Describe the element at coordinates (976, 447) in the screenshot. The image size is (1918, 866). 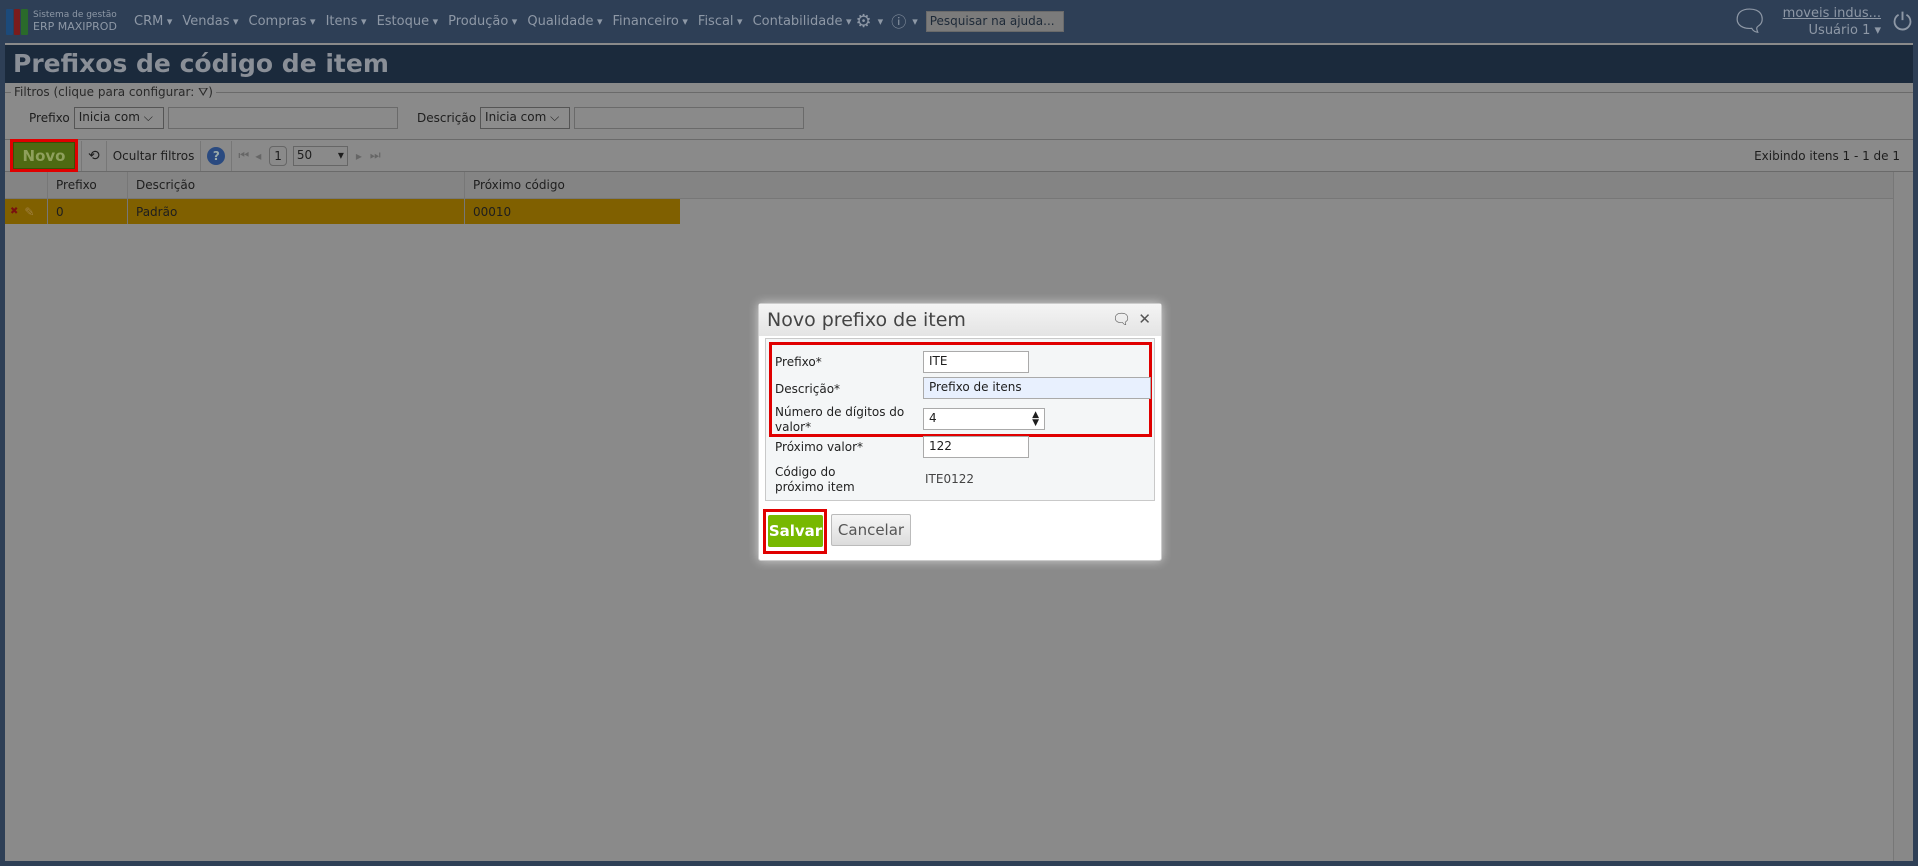
I see `proximo-valor-input: 122` at that location.